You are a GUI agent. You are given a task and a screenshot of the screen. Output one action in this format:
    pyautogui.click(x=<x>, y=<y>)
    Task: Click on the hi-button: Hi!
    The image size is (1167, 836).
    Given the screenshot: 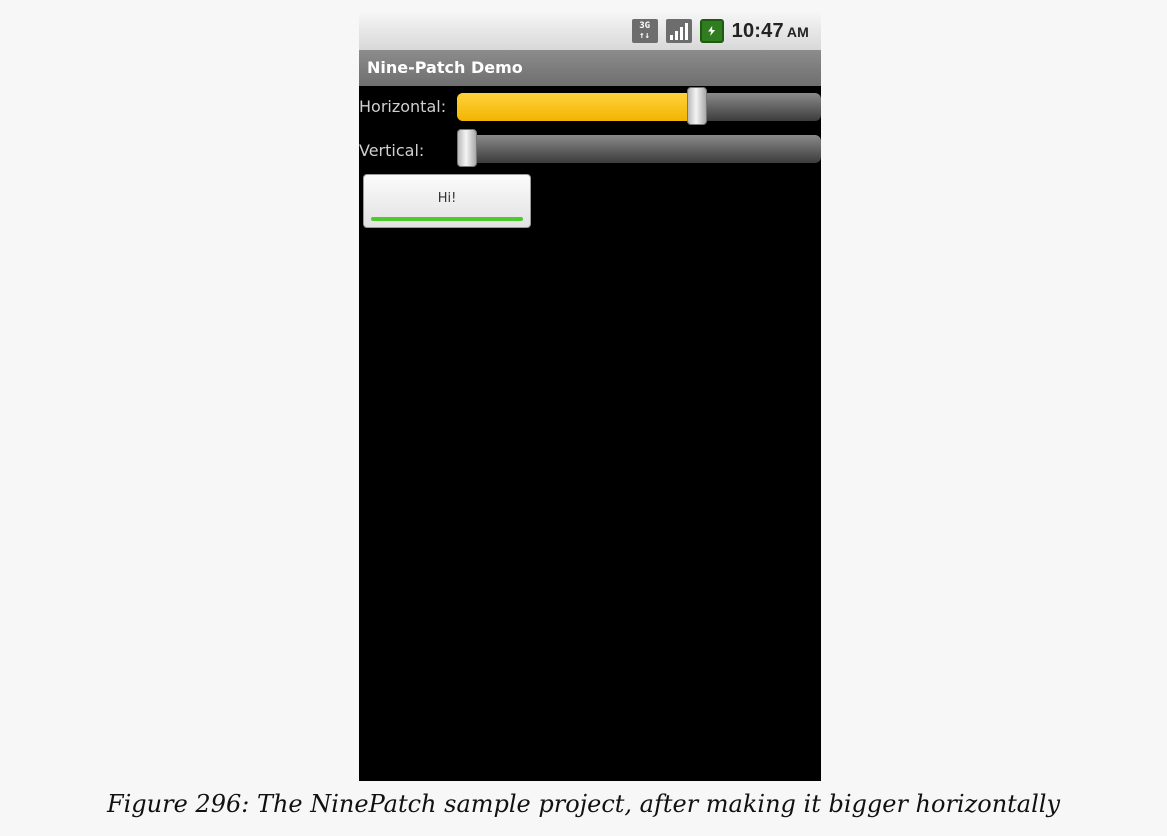 What is the action you would take?
    pyautogui.click(x=447, y=201)
    